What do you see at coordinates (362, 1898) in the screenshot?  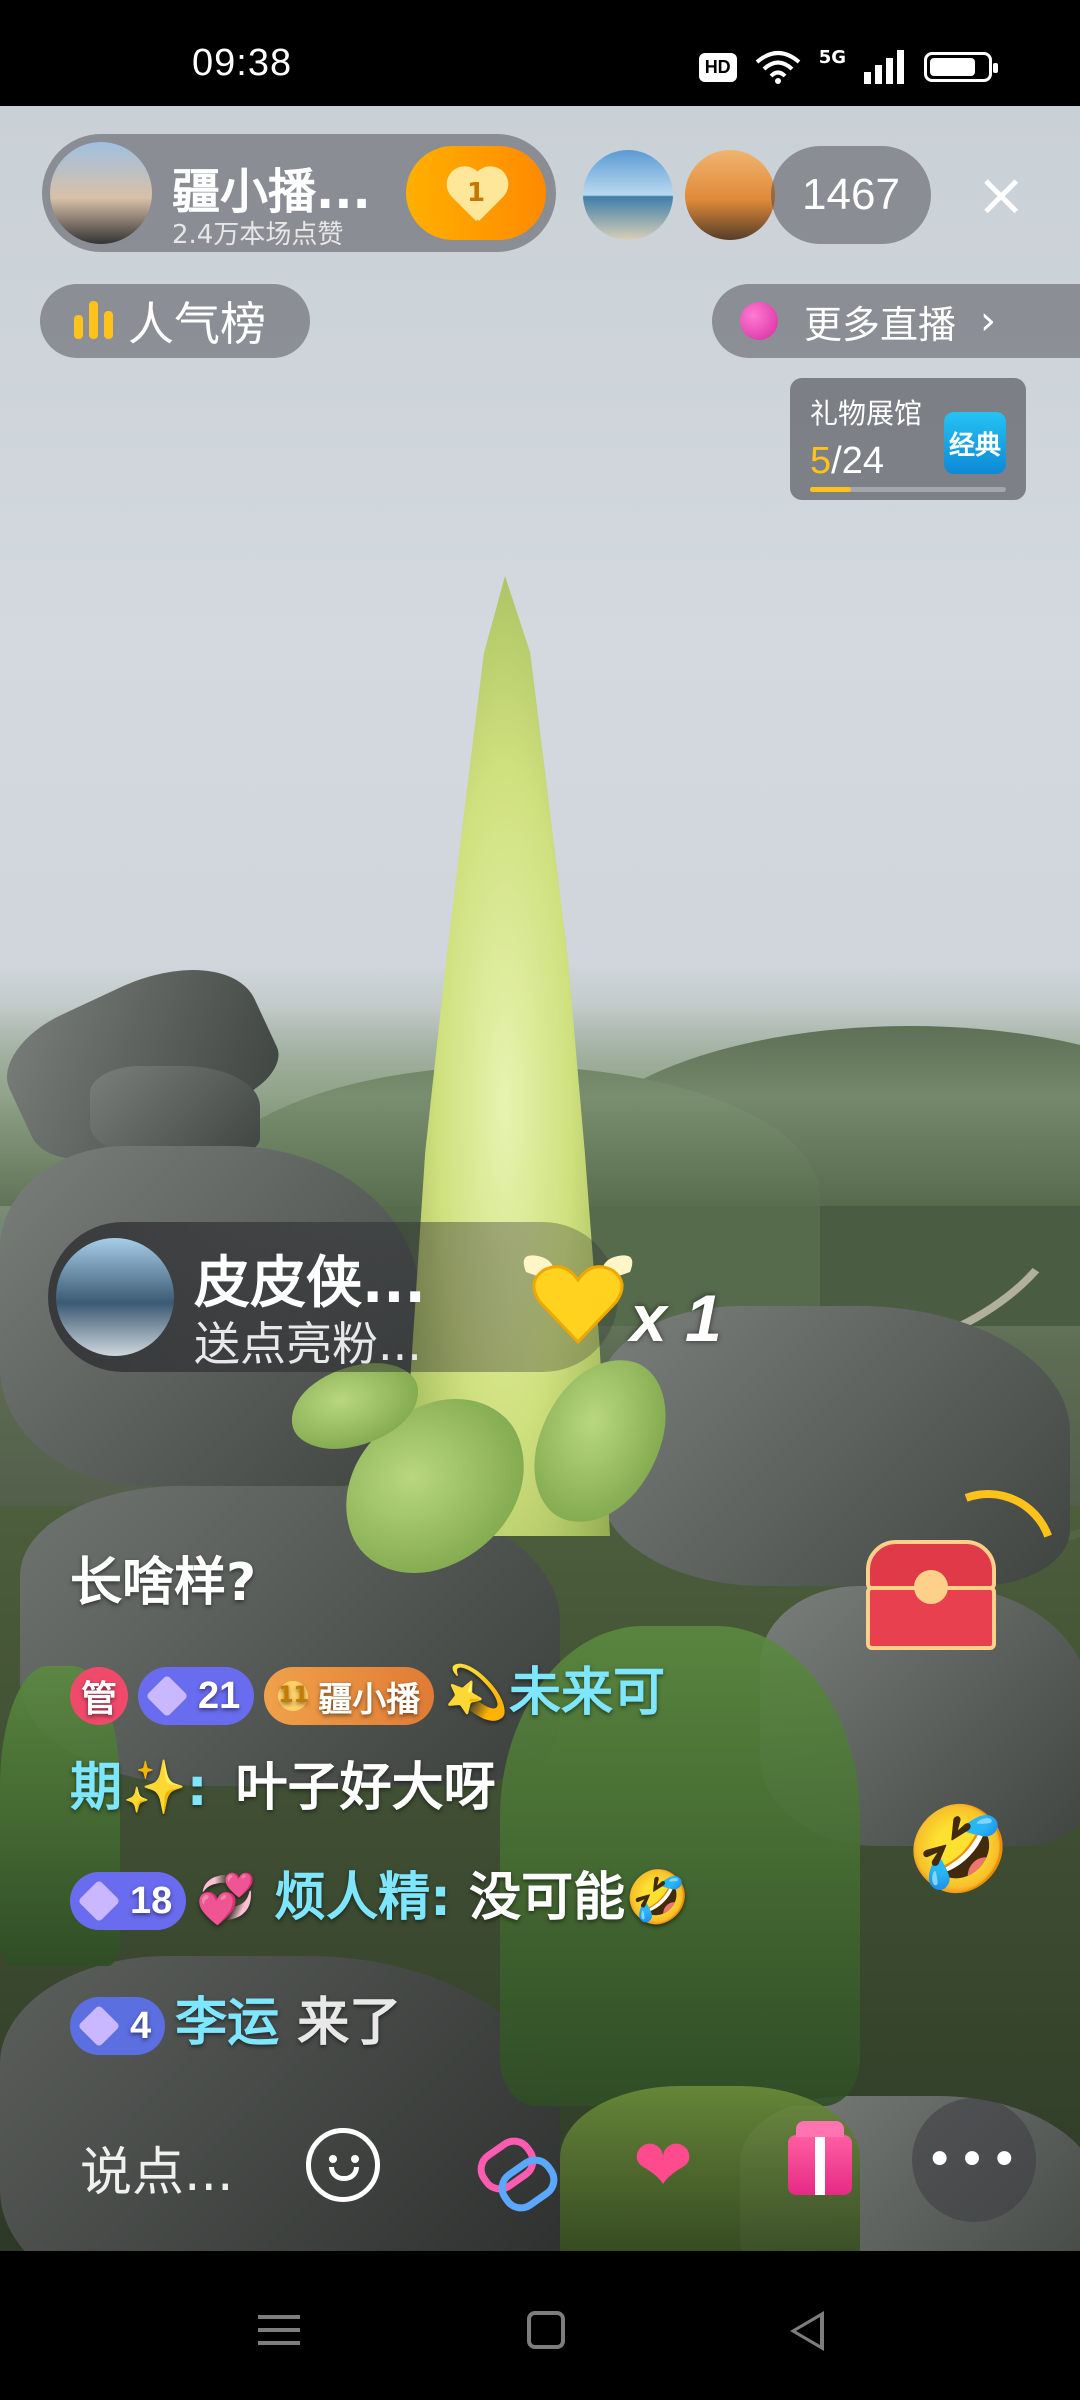 I see `chat-username: 烦人精:` at bounding box center [362, 1898].